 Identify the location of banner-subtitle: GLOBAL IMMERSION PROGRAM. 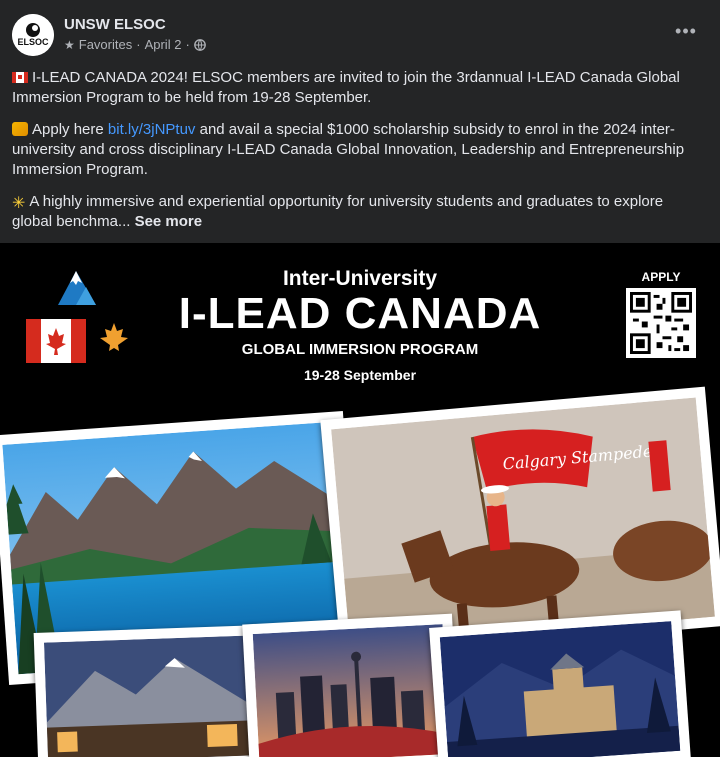
(360, 349).